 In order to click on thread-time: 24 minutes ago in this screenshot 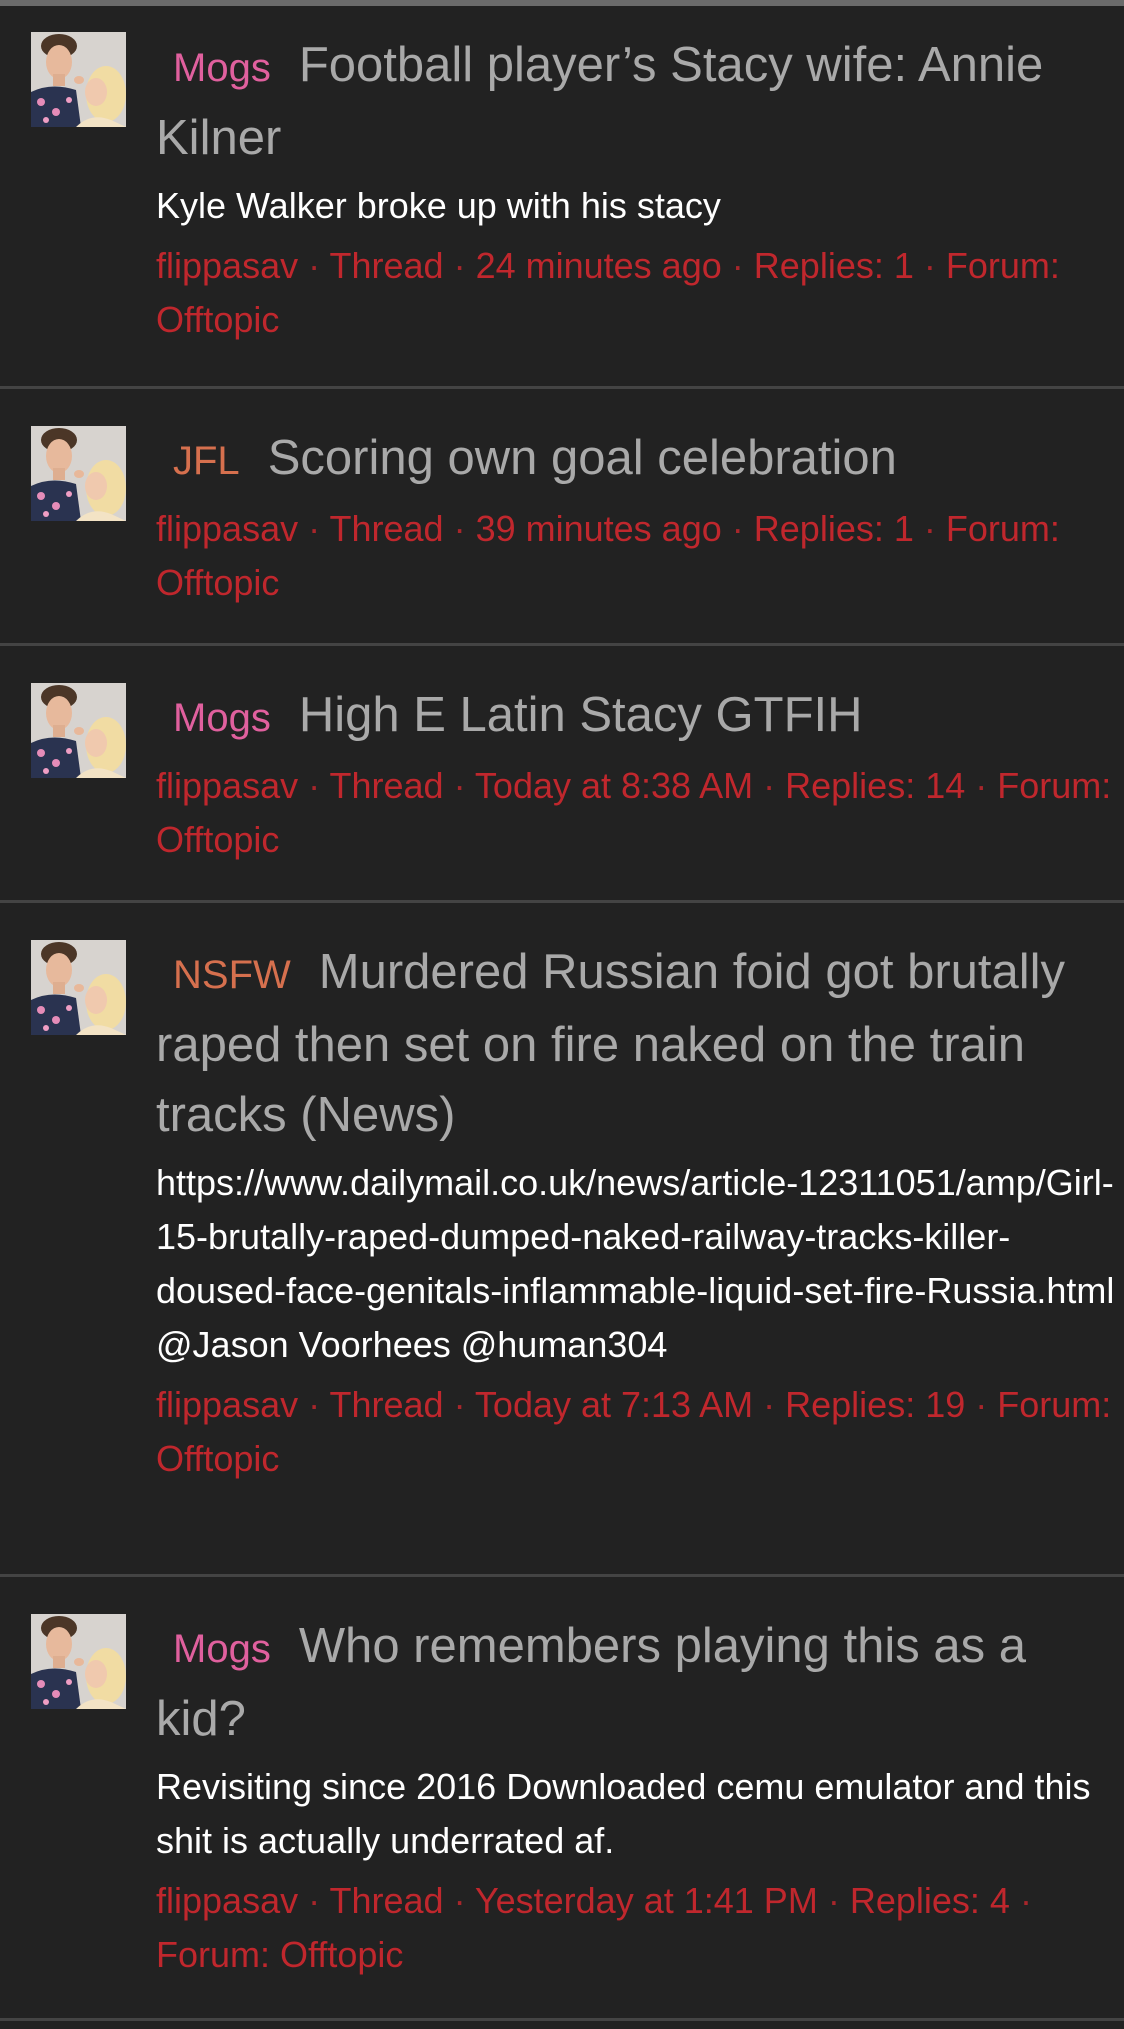, I will do `click(598, 265)`.